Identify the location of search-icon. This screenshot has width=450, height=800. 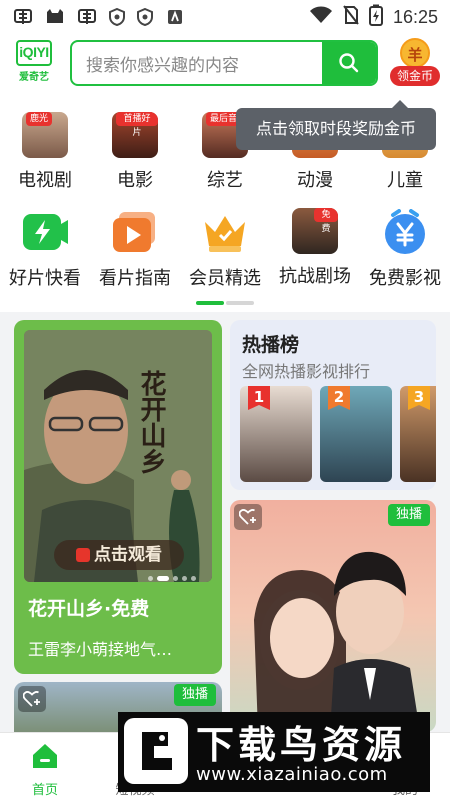
(349, 63).